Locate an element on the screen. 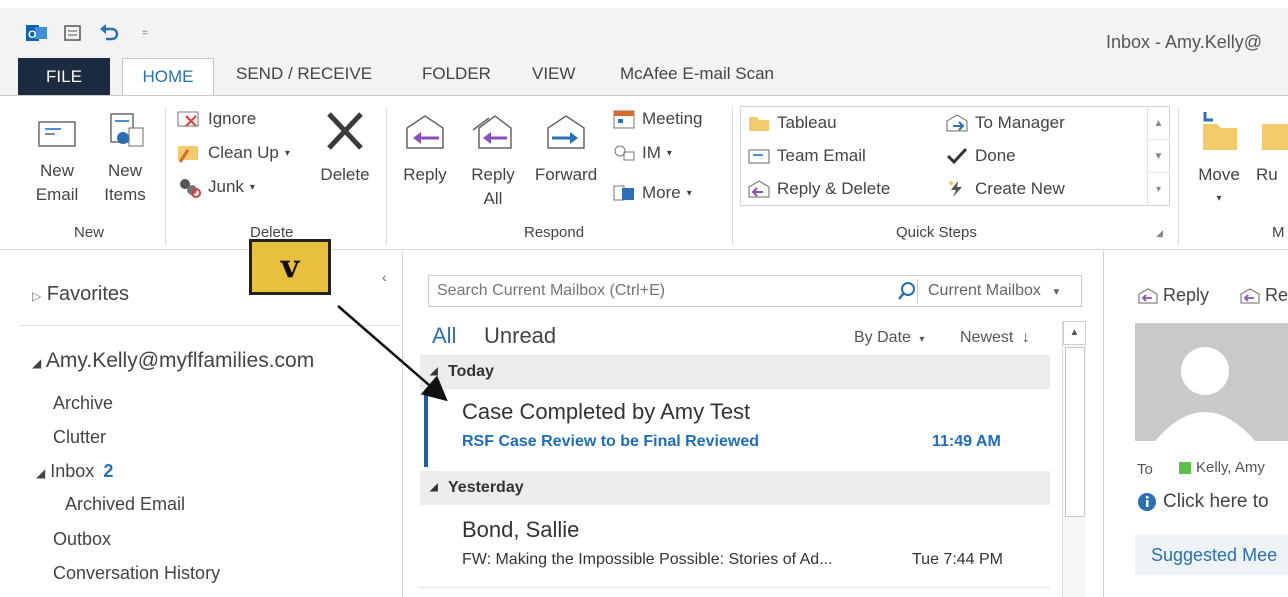  clean-up-label: Clean Up is located at coordinates (243, 152).